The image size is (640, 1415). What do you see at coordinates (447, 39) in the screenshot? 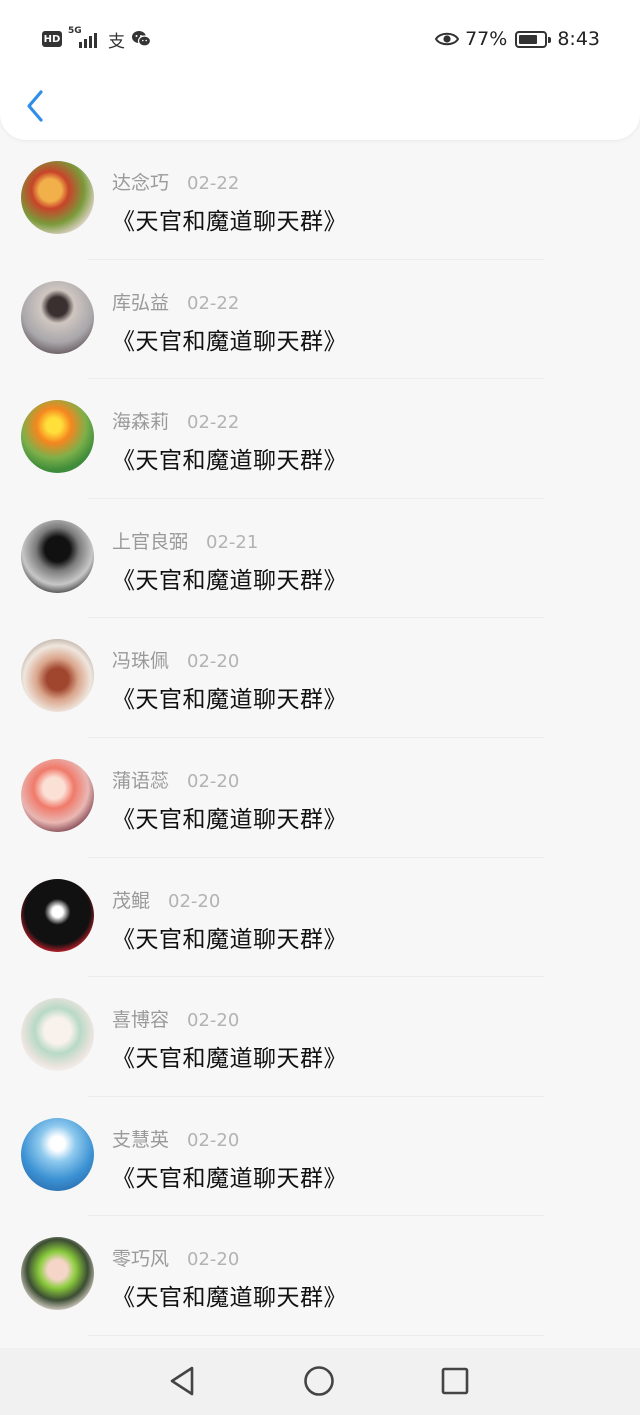
I see `eye-icon` at bounding box center [447, 39].